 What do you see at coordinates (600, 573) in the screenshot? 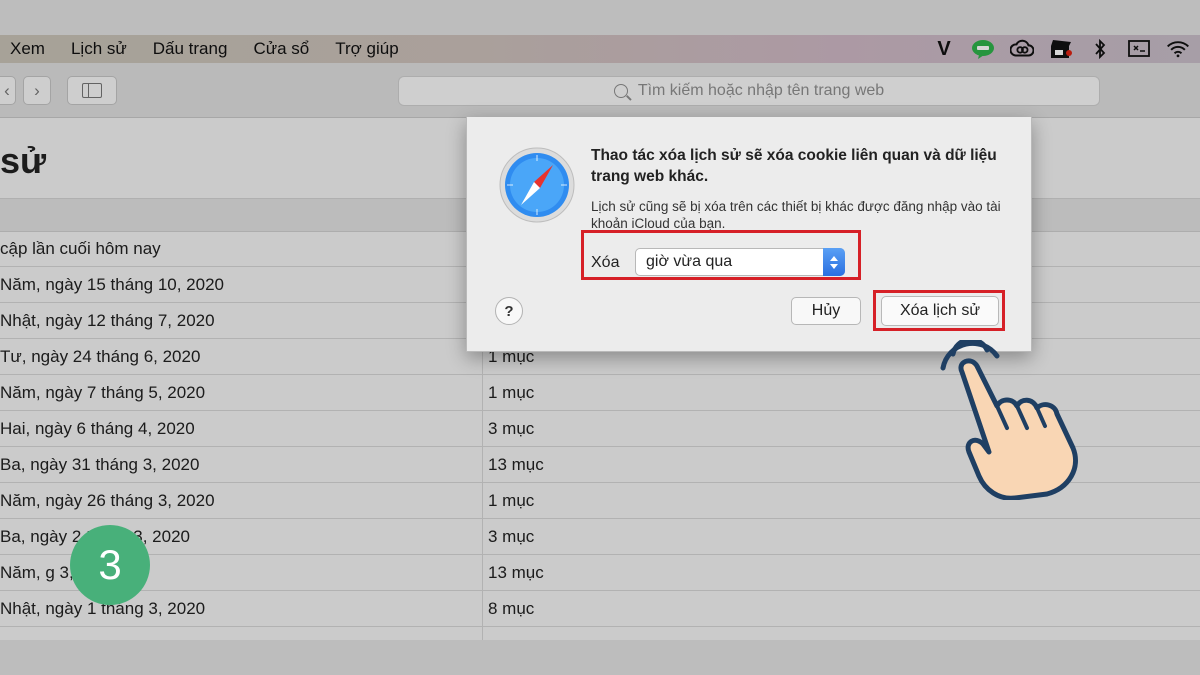
I see `table-row: Năm, g 3, 2020 13 mục` at bounding box center [600, 573].